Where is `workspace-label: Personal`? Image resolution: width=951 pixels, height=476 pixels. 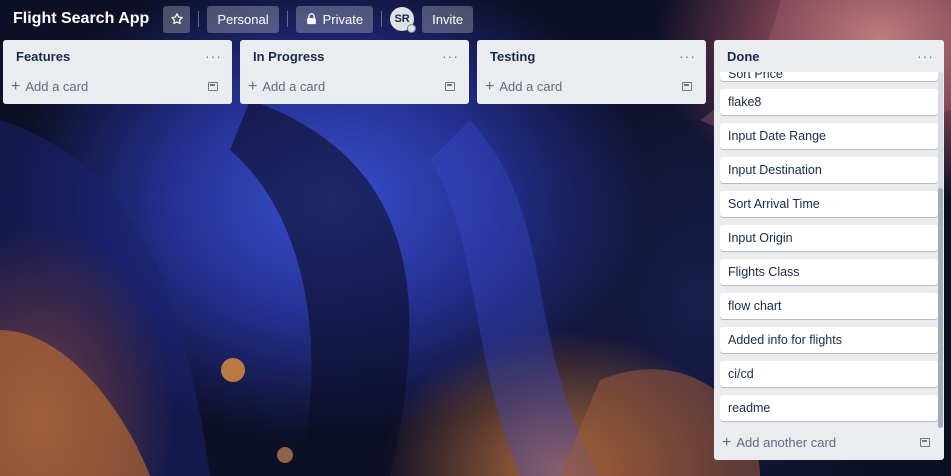
workspace-label: Personal is located at coordinates (243, 19).